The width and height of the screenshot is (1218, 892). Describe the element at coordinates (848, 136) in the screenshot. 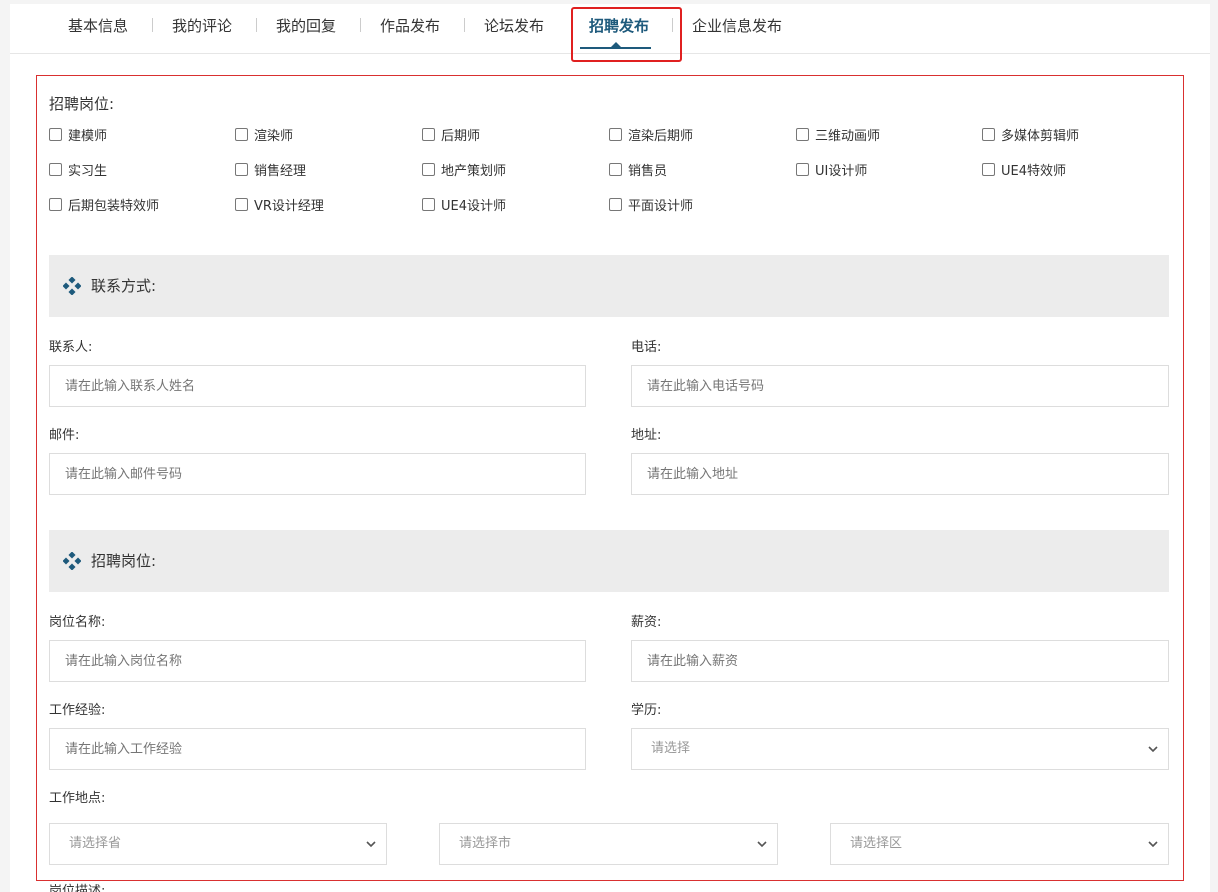

I see `checkbox-label: 三维动画师` at that location.